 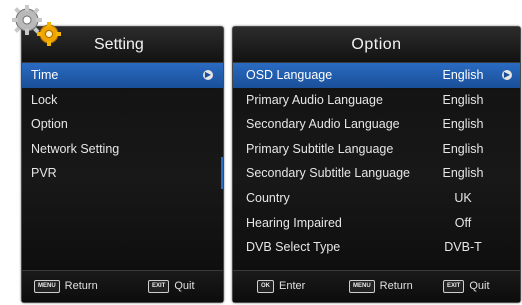 I want to click on option-row-secondary-audio-language: Secondary Audio Language English, so click(x=376, y=124).